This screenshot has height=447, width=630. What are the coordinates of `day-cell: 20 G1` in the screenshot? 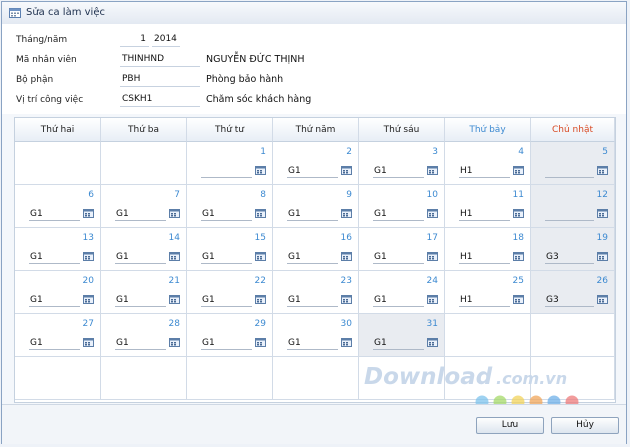 It's located at (58, 292).